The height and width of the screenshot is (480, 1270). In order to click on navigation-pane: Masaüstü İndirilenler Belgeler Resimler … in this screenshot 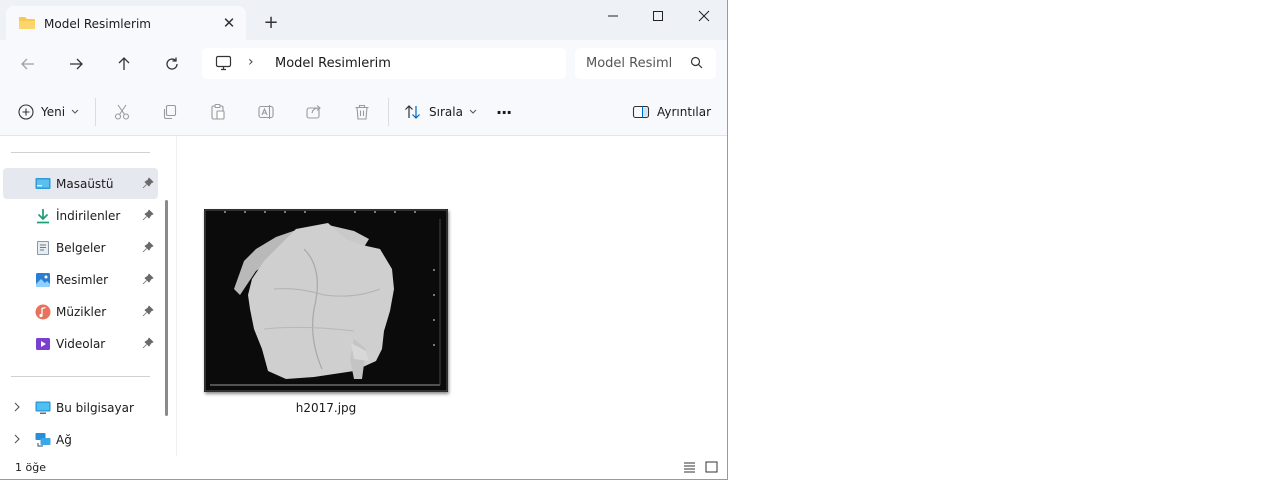, I will do `click(88, 296)`.